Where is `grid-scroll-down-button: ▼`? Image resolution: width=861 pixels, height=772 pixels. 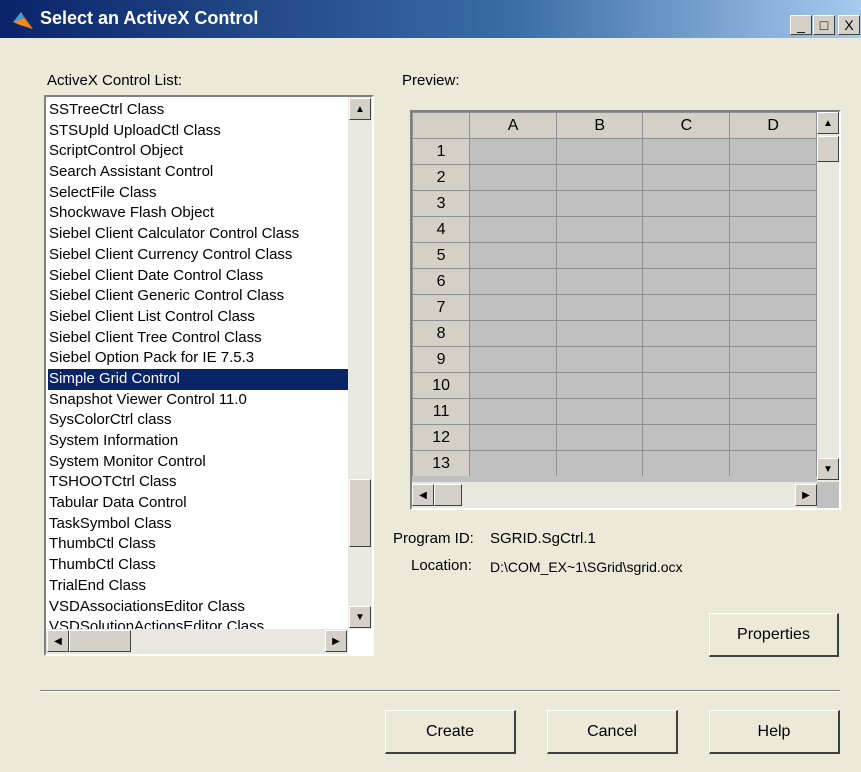
grid-scroll-down-button: ▼ is located at coordinates (828, 469).